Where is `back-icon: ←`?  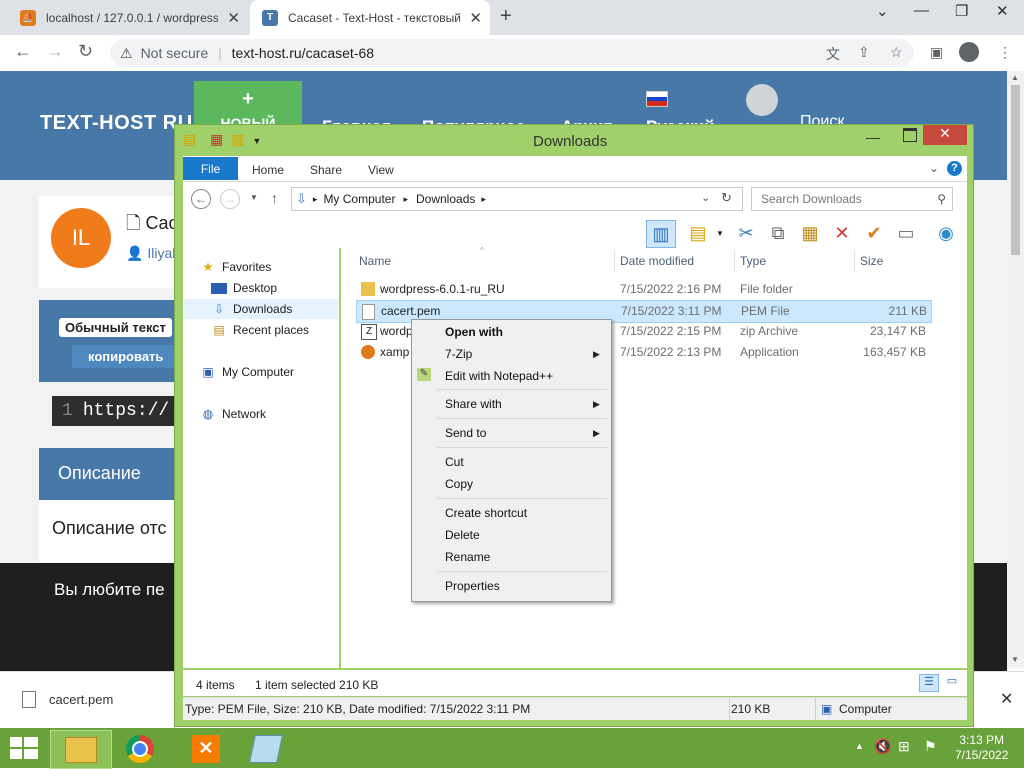
back-icon: ← is located at coordinates (201, 199).